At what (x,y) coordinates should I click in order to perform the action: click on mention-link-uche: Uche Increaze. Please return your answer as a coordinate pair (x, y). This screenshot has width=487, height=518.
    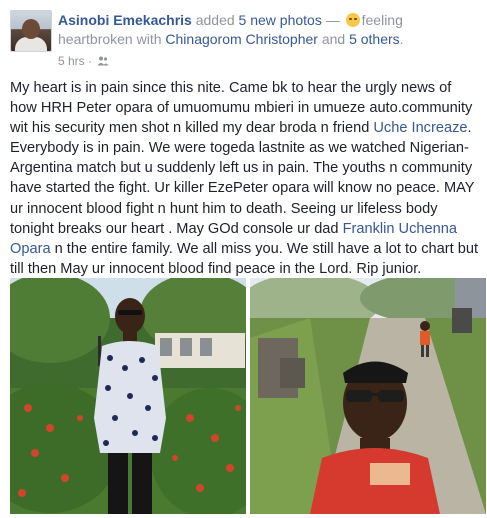
    Looking at the image, I should click on (420, 128).